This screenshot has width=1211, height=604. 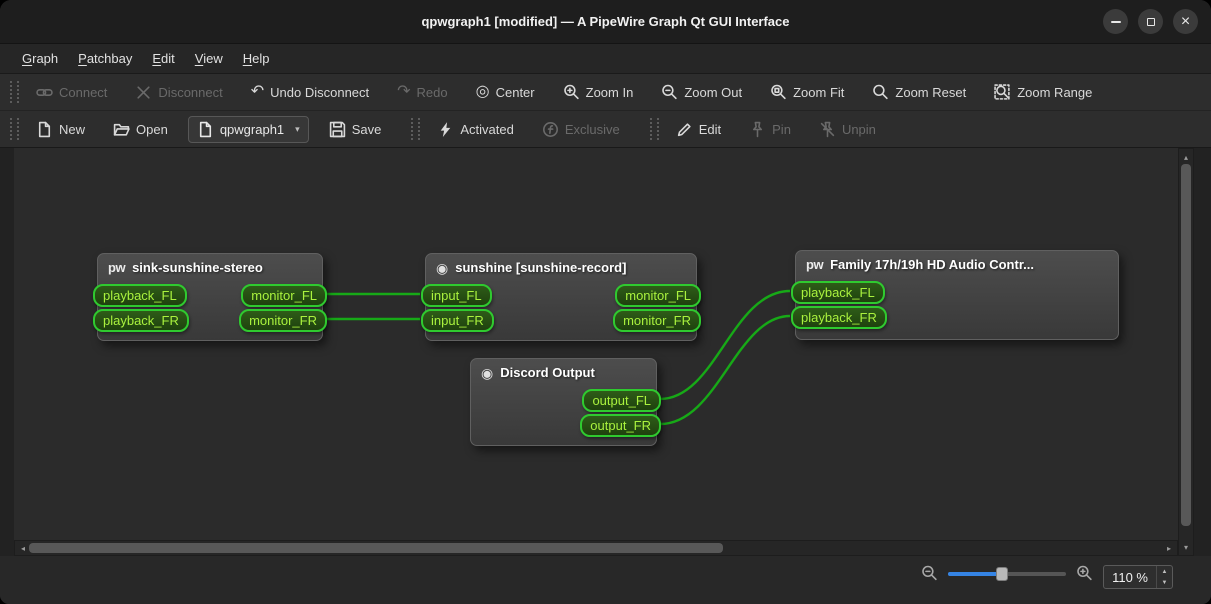 I want to click on connect-icon, so click(x=44, y=92).